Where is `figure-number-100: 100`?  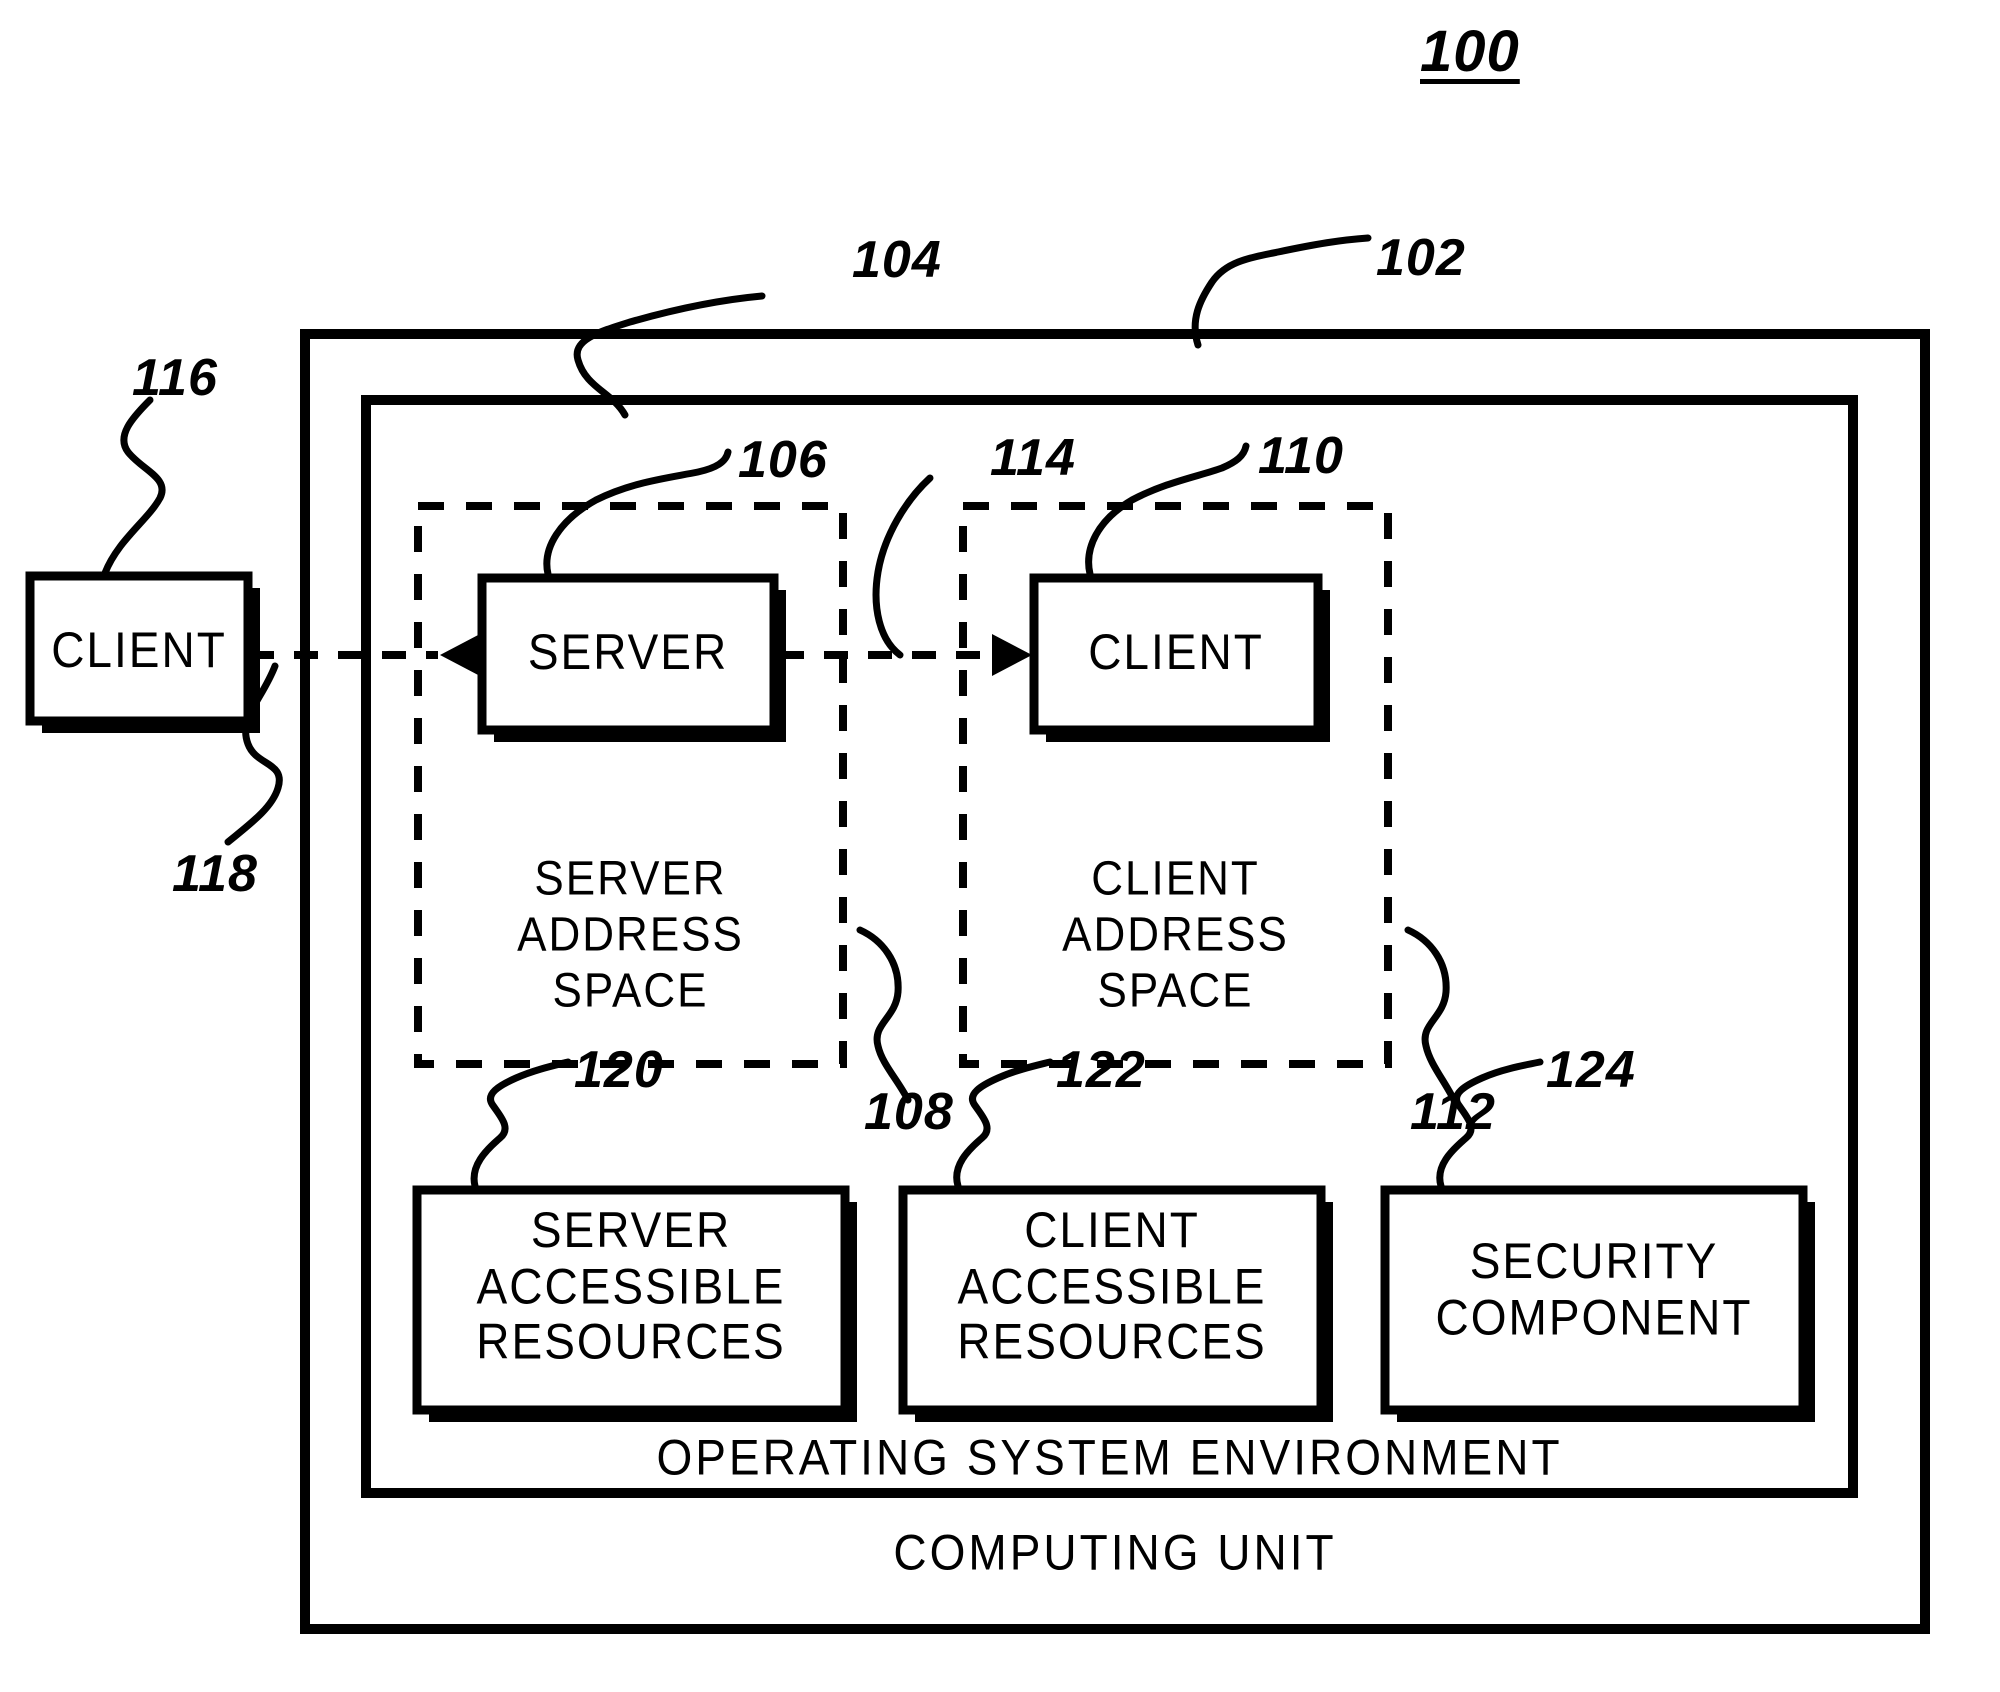 figure-number-100: 100 is located at coordinates (1470, 51).